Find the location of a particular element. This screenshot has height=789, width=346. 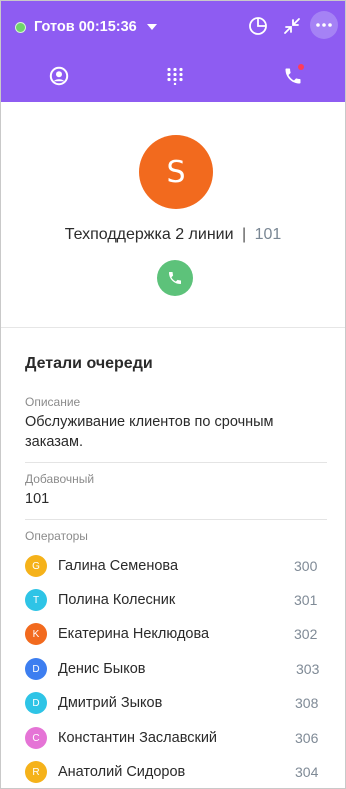

list-item: D Дмитрий Зыков 308 is located at coordinates (175, 703).